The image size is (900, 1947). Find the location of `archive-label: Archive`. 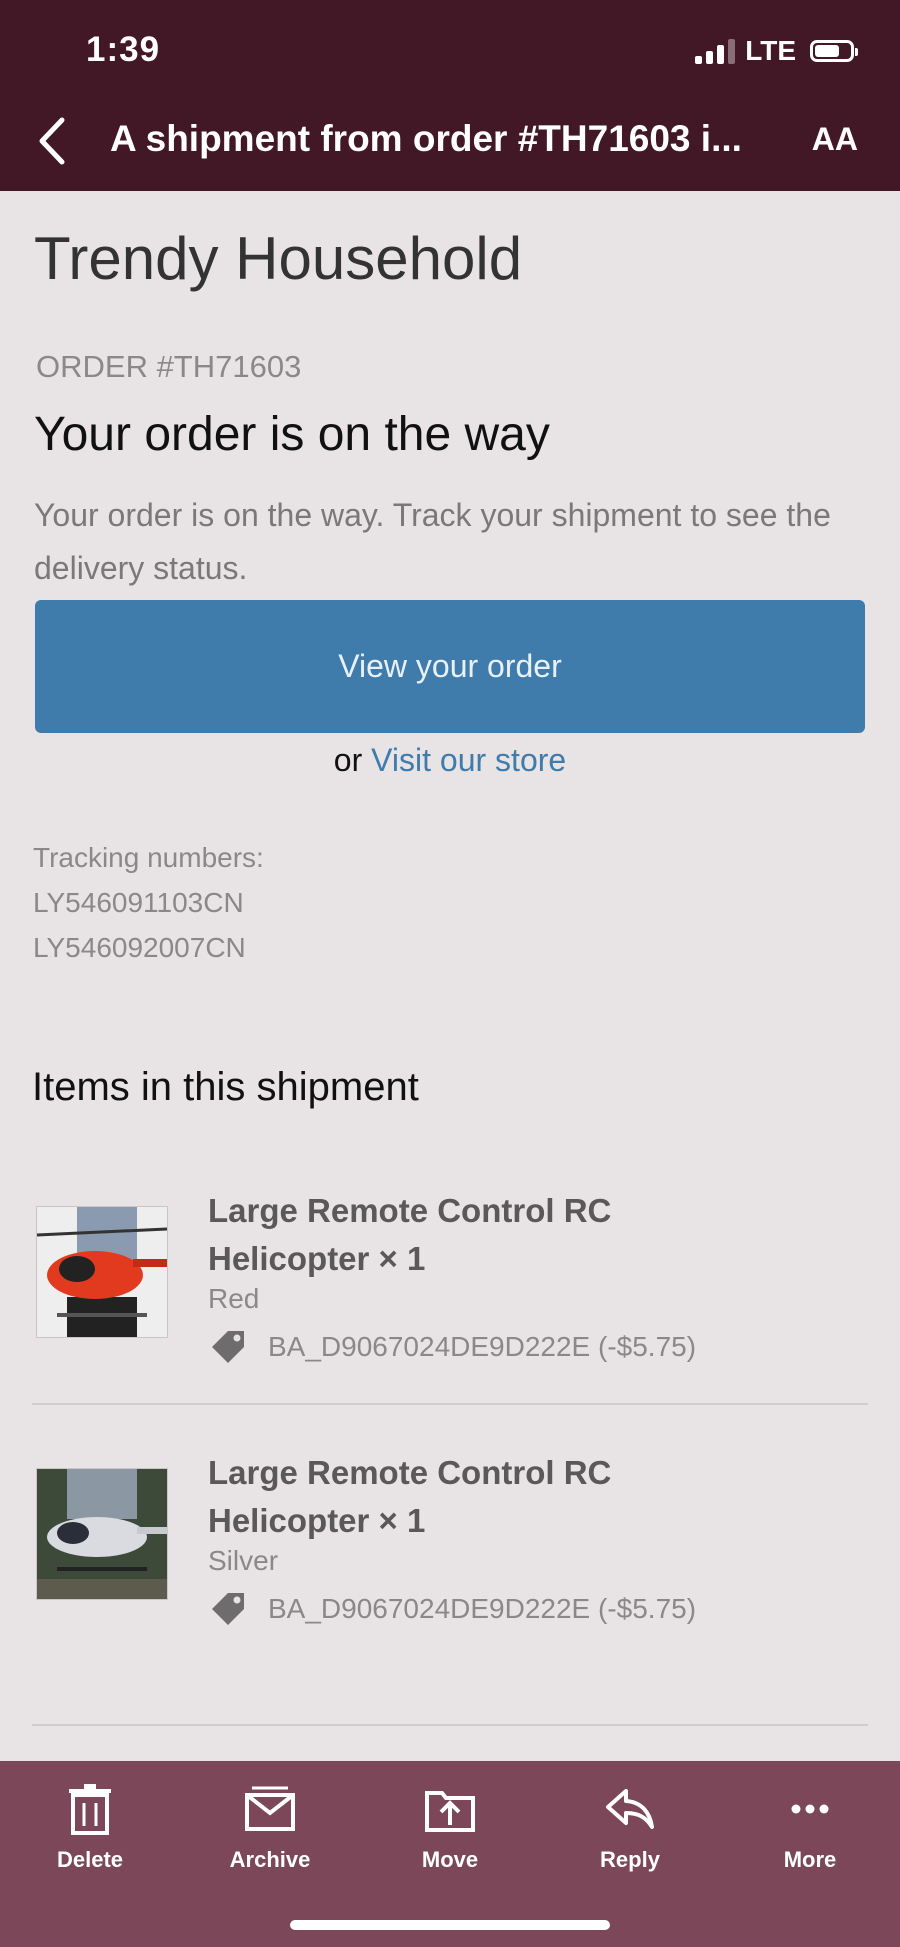

archive-label: Archive is located at coordinates (270, 1859).